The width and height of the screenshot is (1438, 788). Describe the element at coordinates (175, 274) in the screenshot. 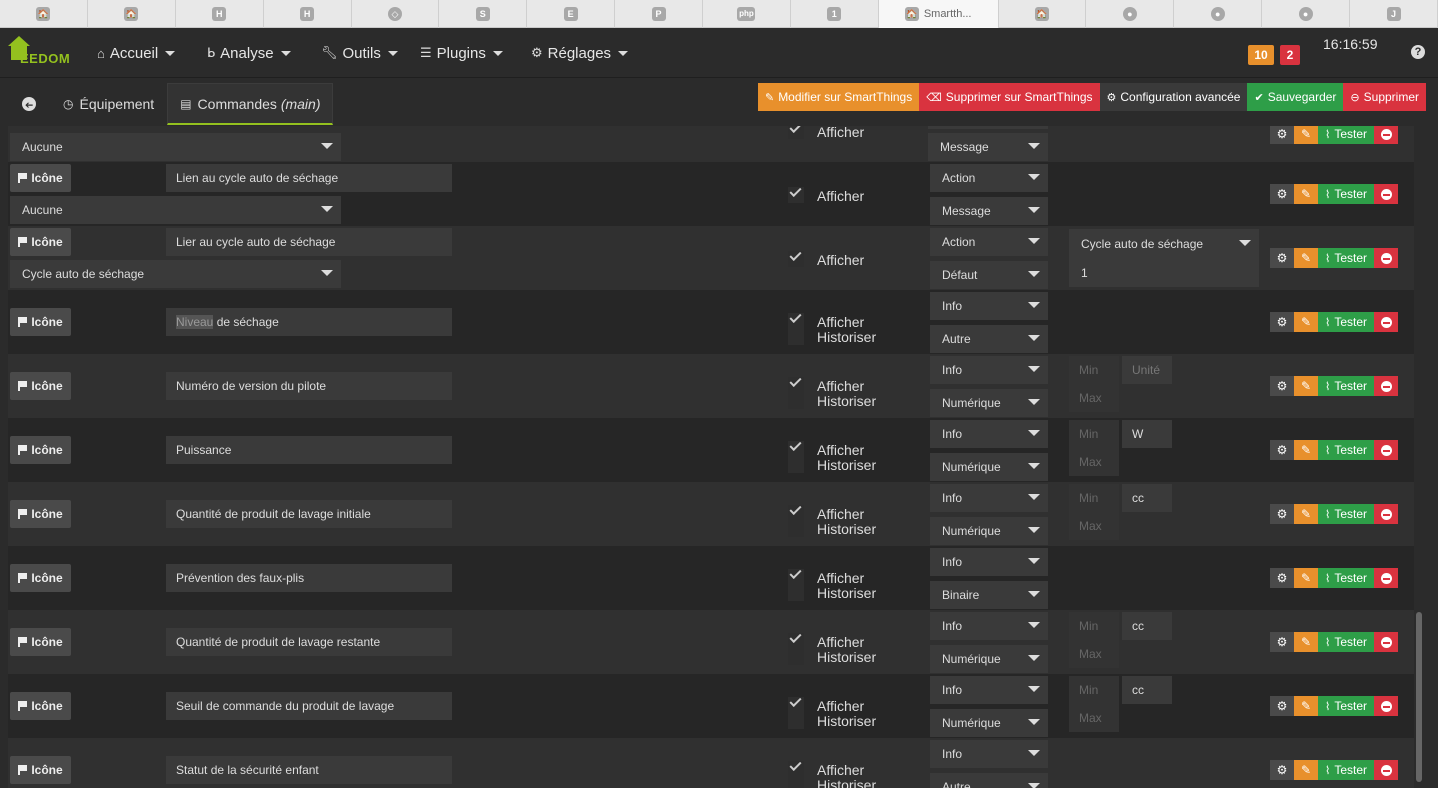

I see `value-select: Cycle auto de séchage` at that location.